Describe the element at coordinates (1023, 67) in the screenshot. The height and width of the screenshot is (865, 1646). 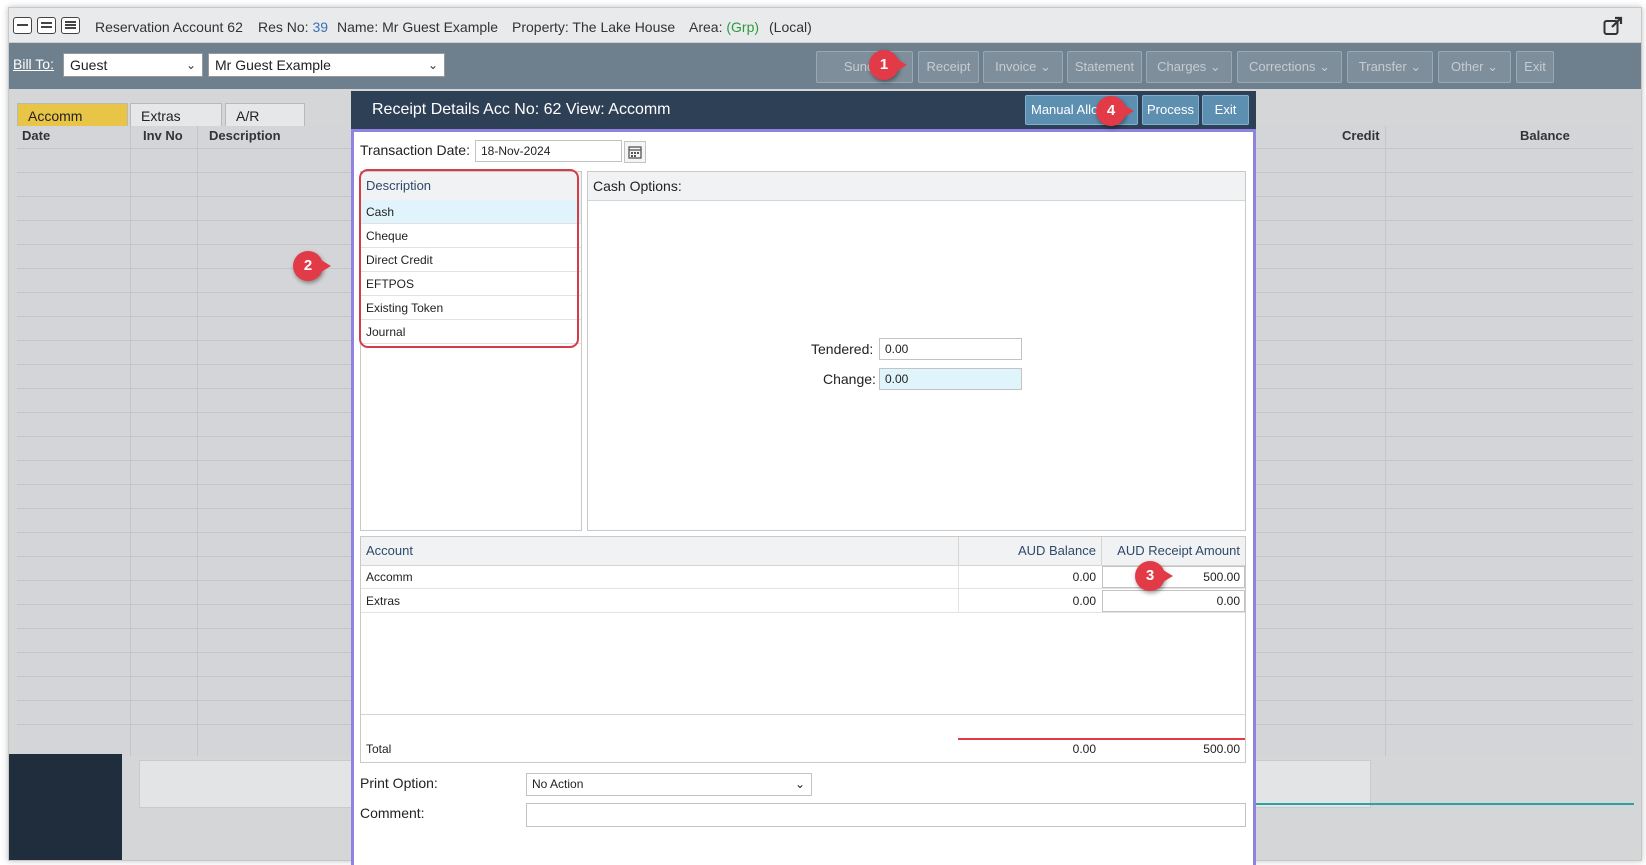
I see `invoice-button: Invoice ⌄` at that location.